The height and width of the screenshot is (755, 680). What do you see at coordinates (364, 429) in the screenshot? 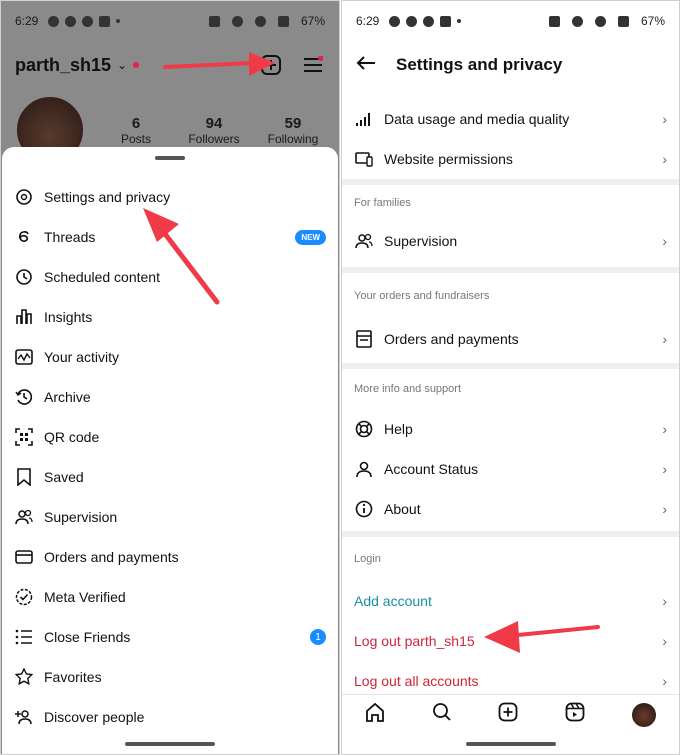
I see `lifebuoy-icon` at bounding box center [364, 429].